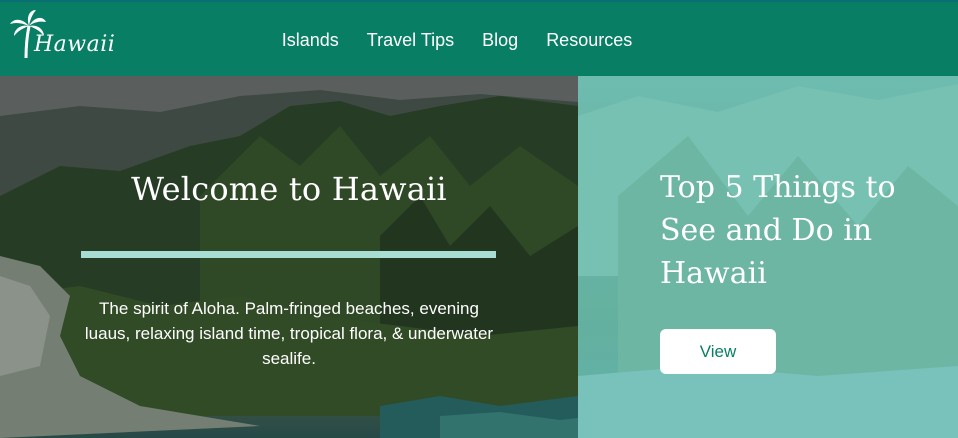  Describe the element at coordinates (589, 40) in the screenshot. I see `nav-item-resources: Resources` at that location.